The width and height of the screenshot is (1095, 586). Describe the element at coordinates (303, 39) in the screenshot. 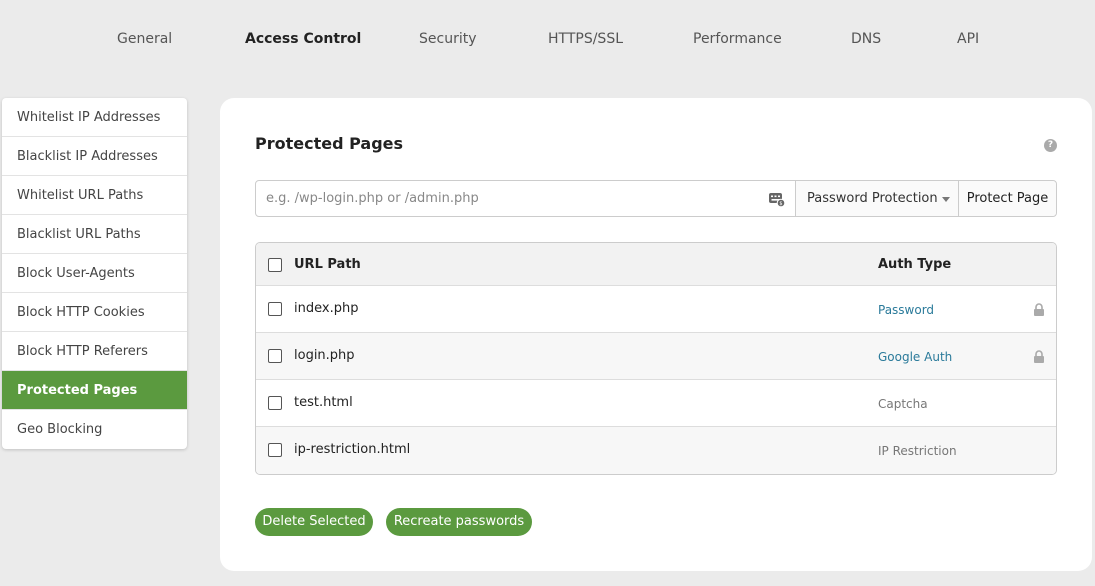

I see `tab-access-control: Access Control` at that location.